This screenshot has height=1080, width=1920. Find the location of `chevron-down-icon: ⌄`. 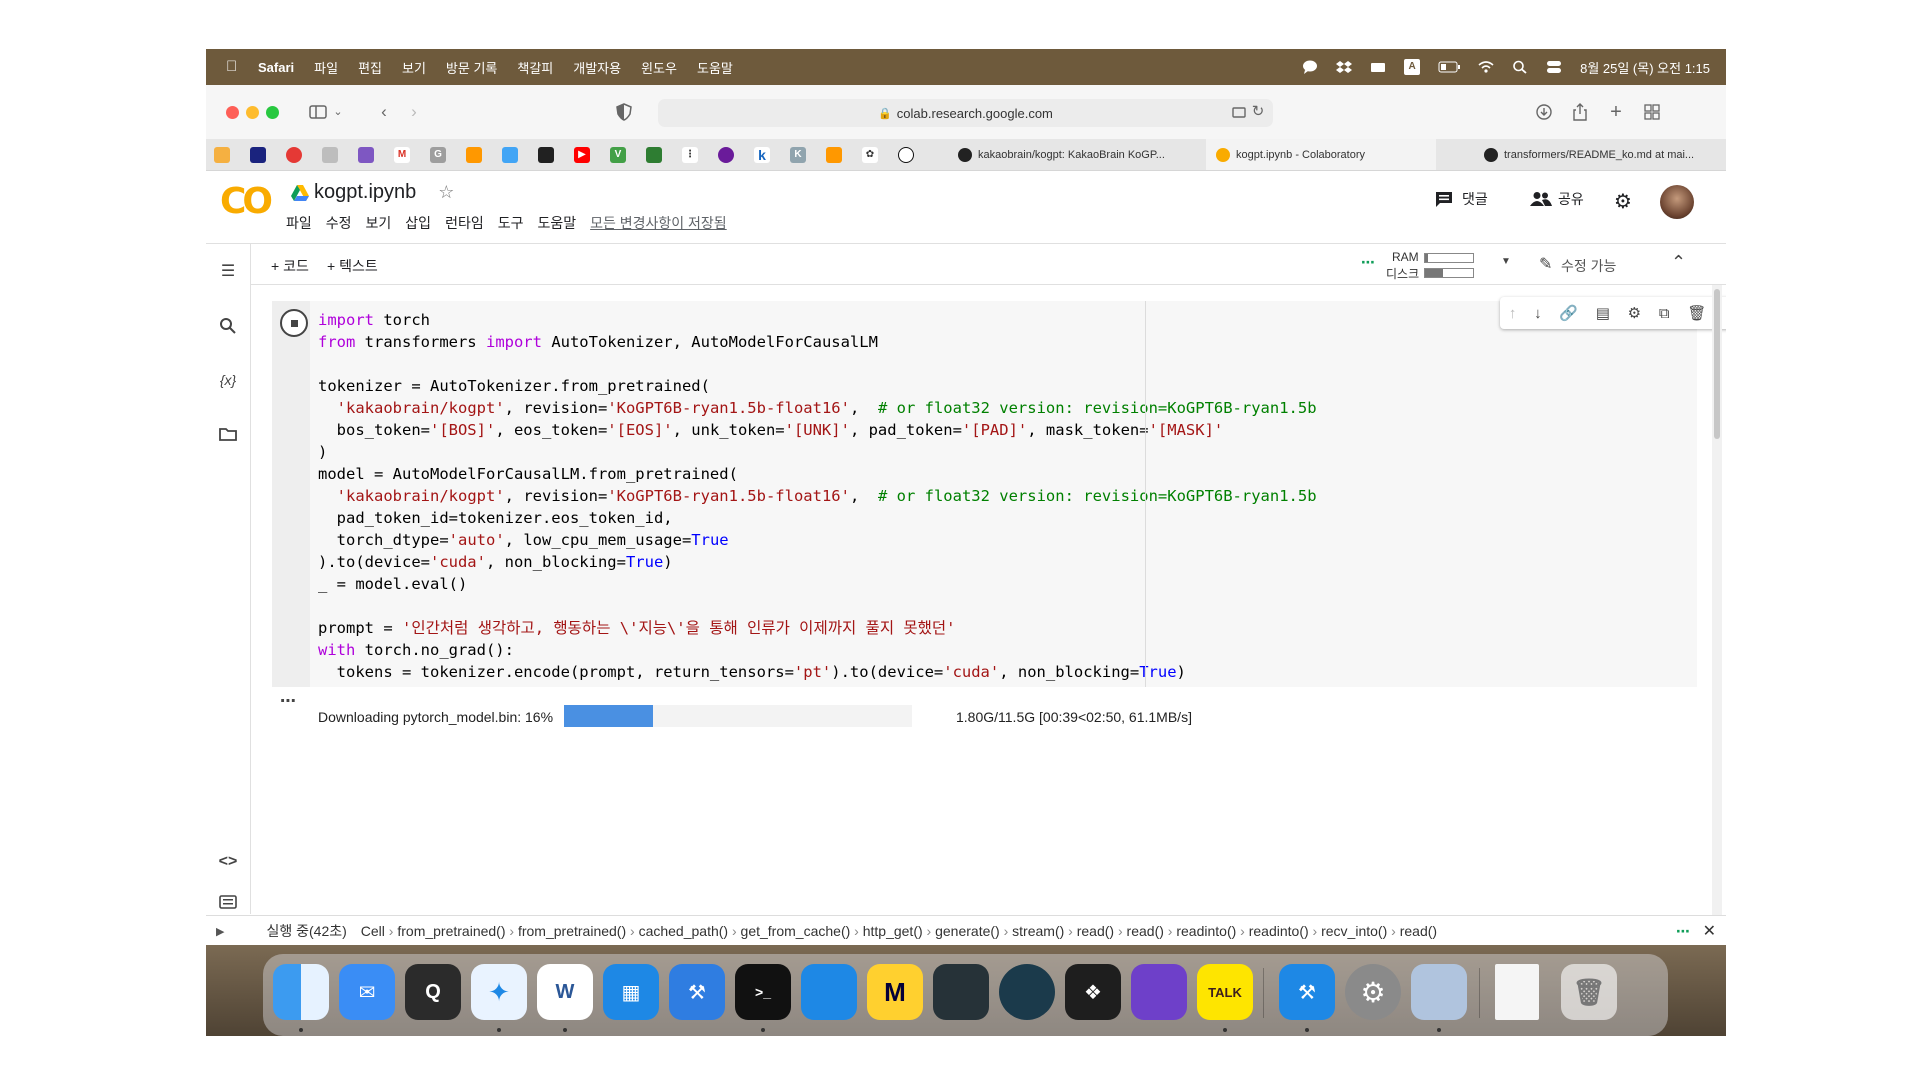

chevron-down-icon: ⌄ is located at coordinates (338, 112).